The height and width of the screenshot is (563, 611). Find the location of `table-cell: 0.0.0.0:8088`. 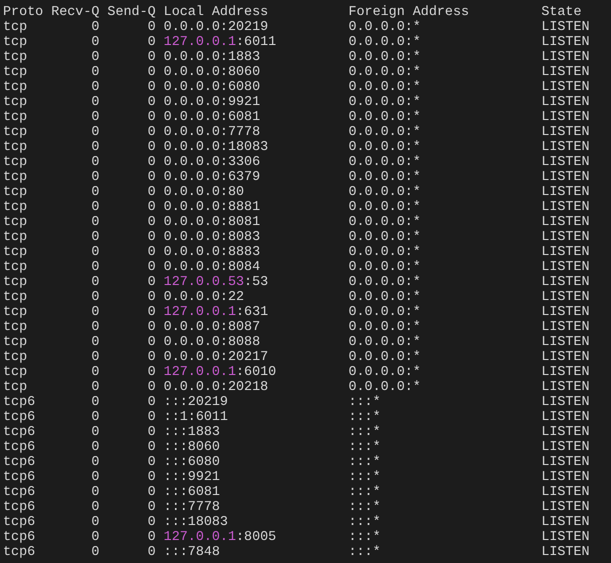

table-cell: 0.0.0.0:8088 is located at coordinates (212, 342).